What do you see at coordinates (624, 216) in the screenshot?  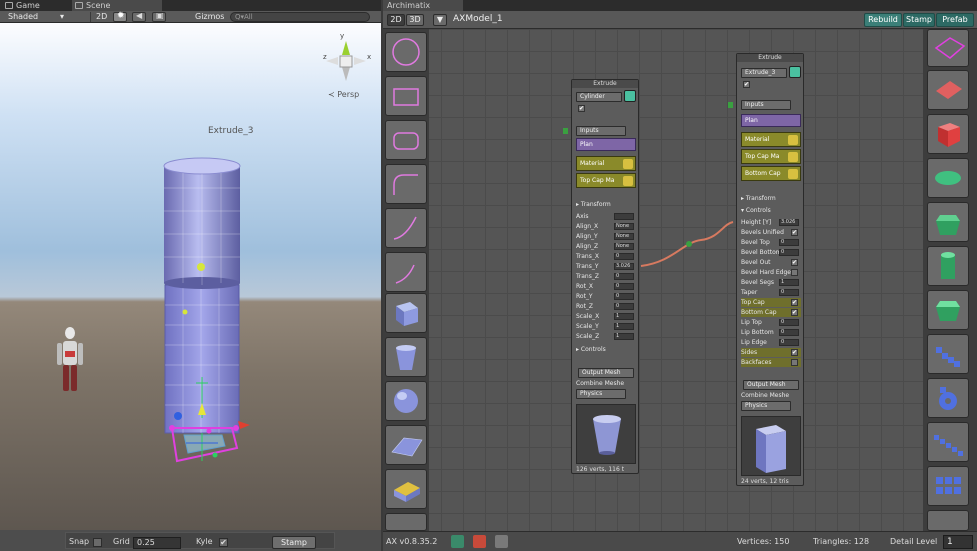 I see `param-value-field` at bounding box center [624, 216].